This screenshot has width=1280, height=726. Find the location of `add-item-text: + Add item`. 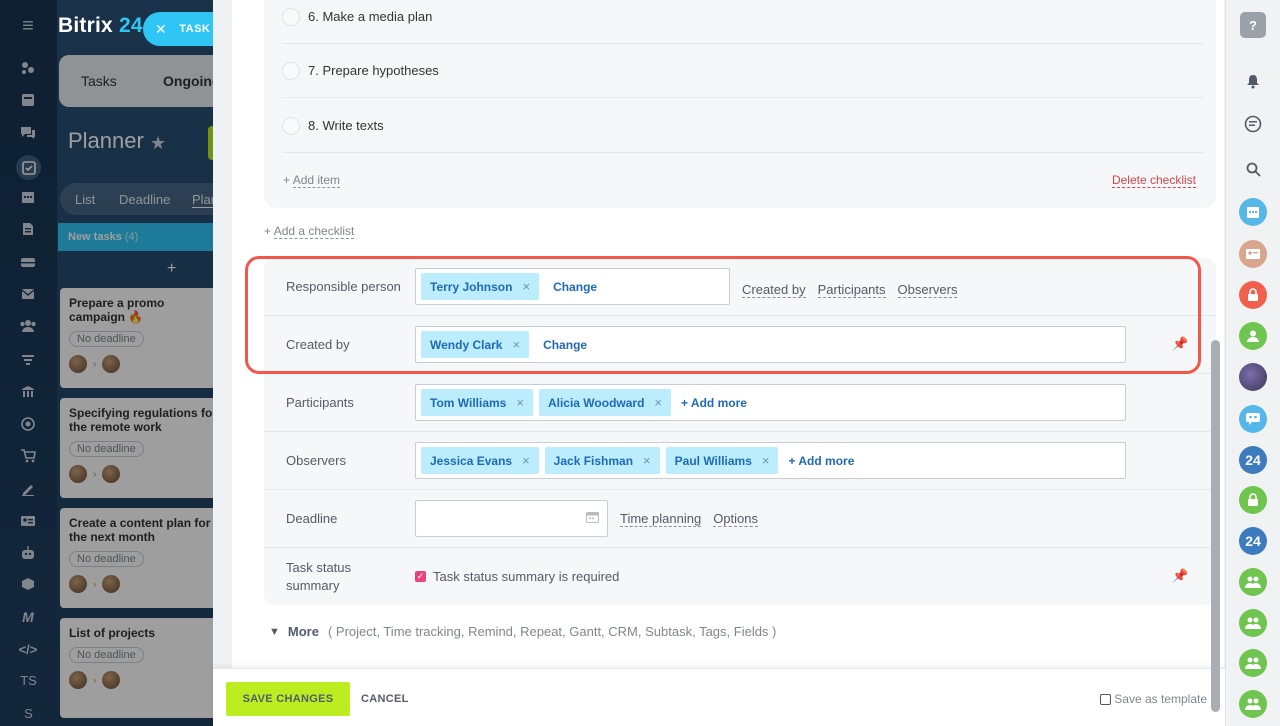

add-item-text: + Add item is located at coordinates (312, 180).